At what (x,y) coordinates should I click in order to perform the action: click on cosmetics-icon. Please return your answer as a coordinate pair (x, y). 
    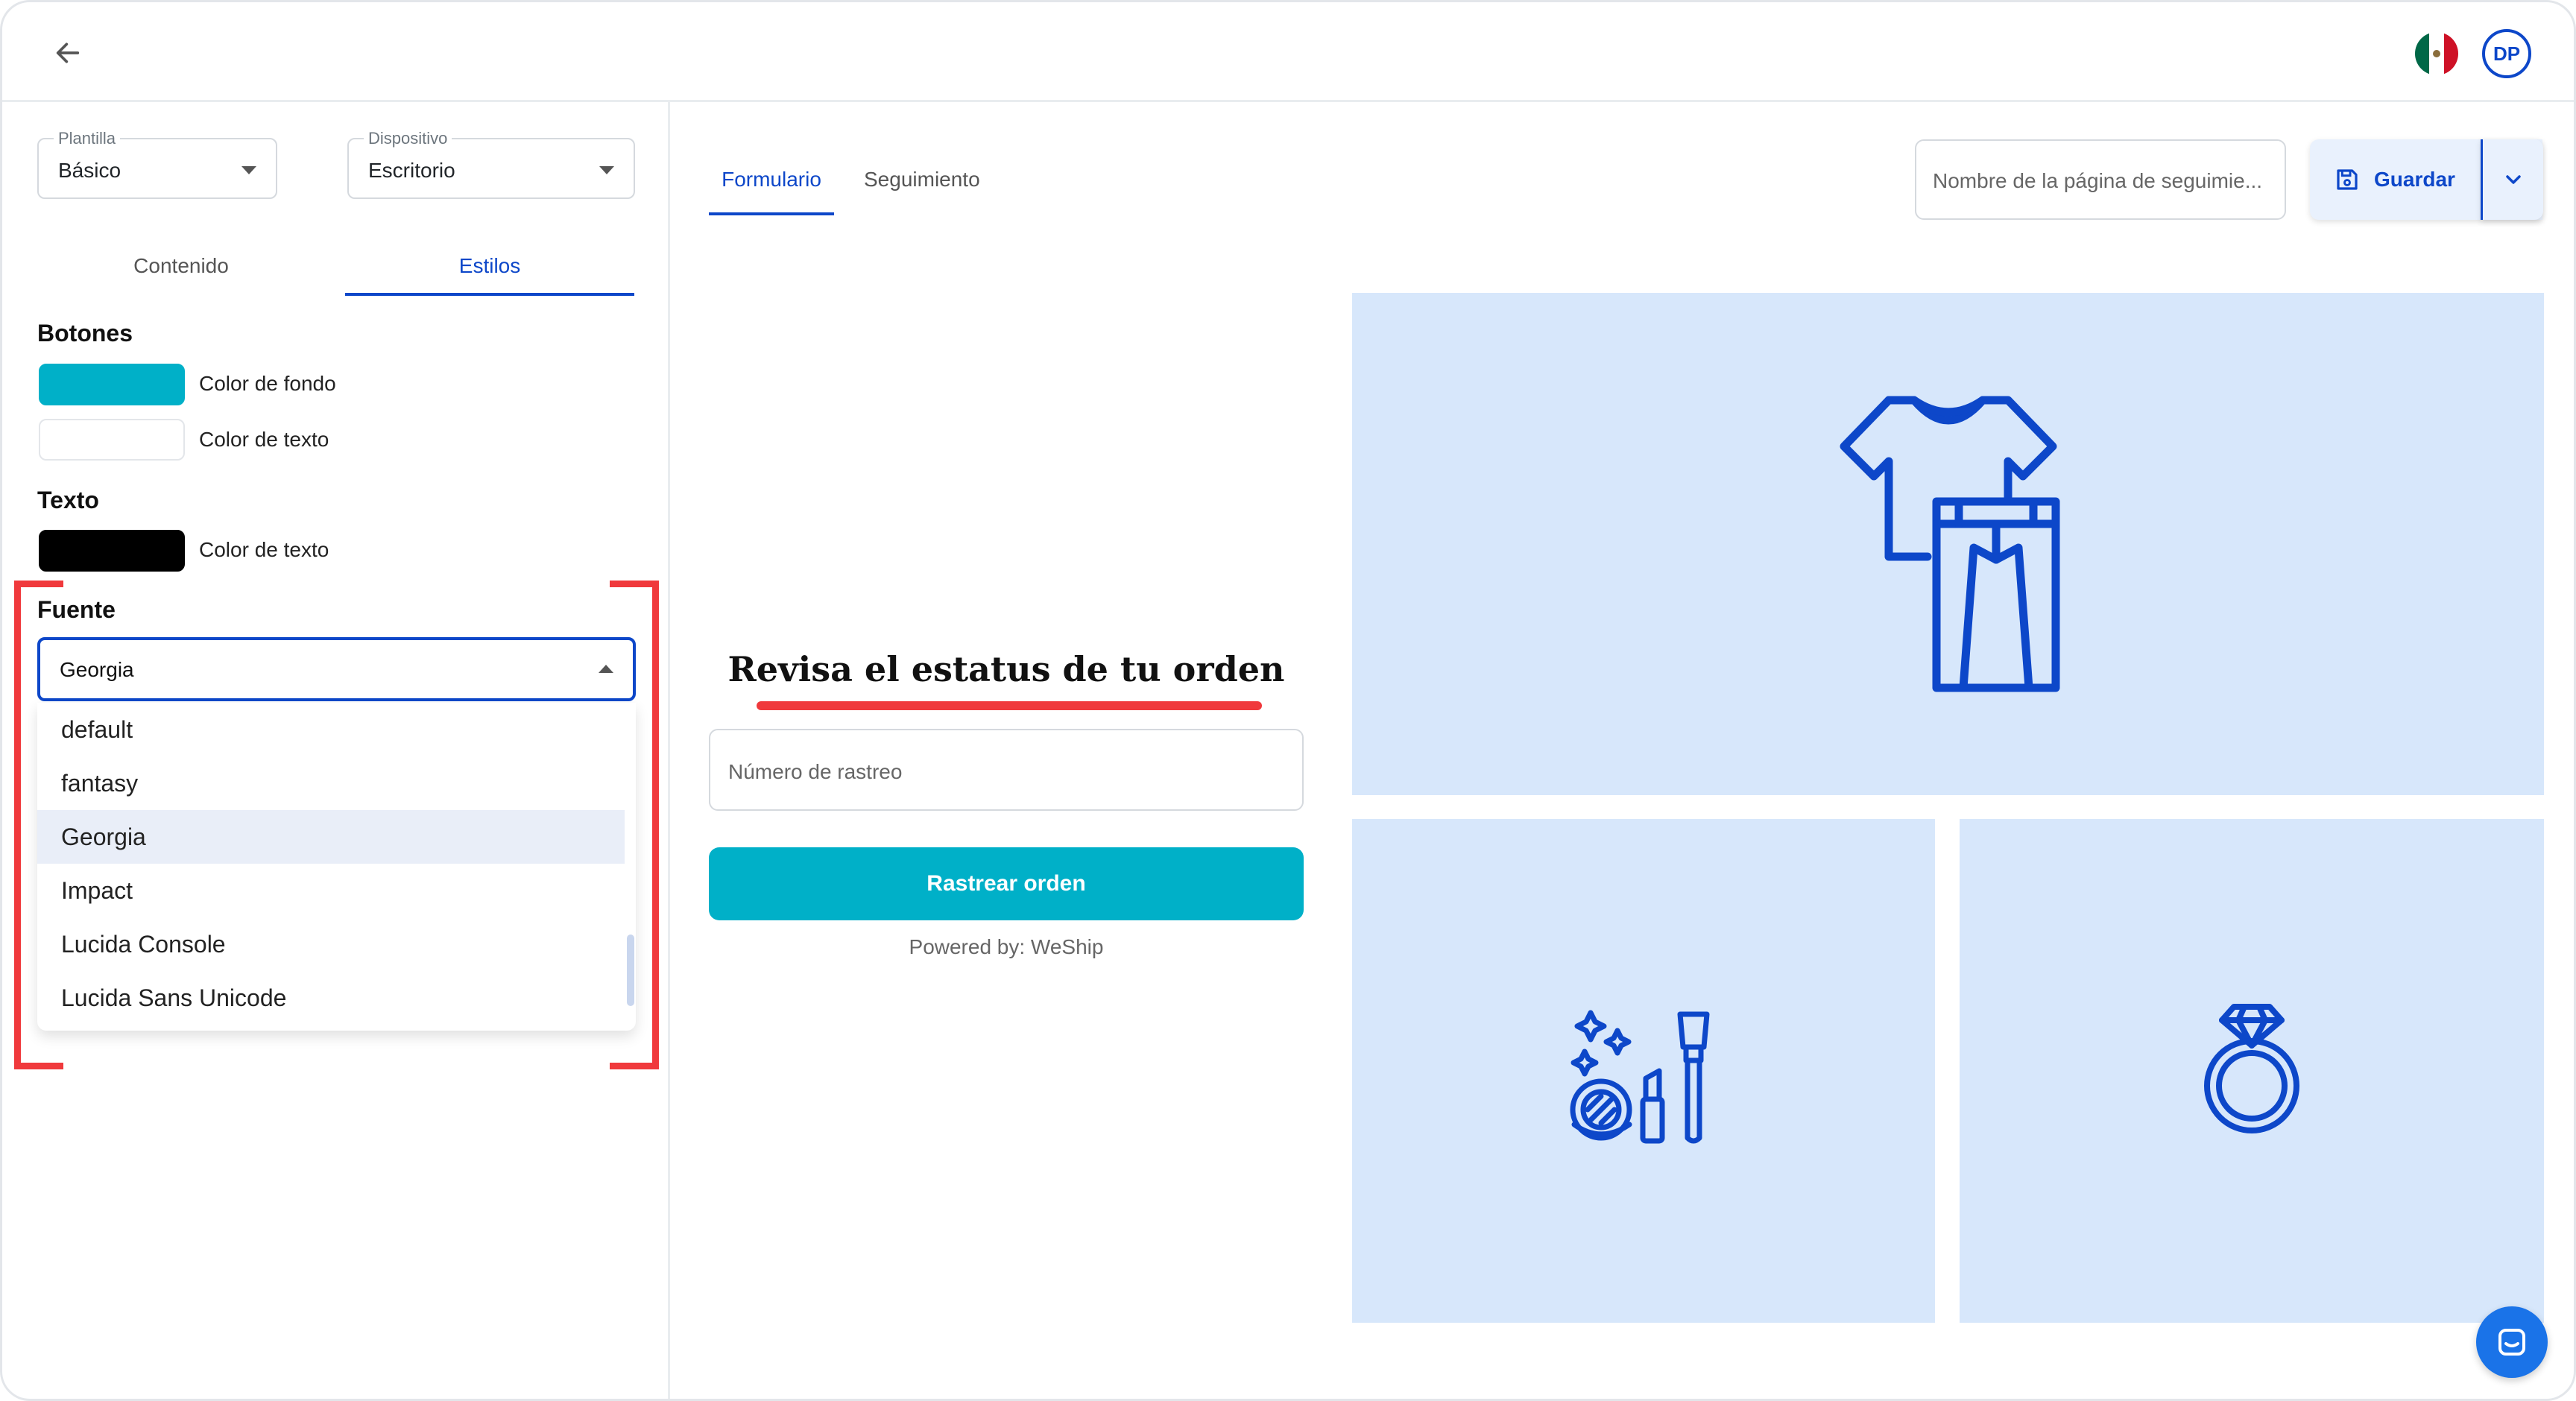
    Looking at the image, I should click on (1640, 1077).